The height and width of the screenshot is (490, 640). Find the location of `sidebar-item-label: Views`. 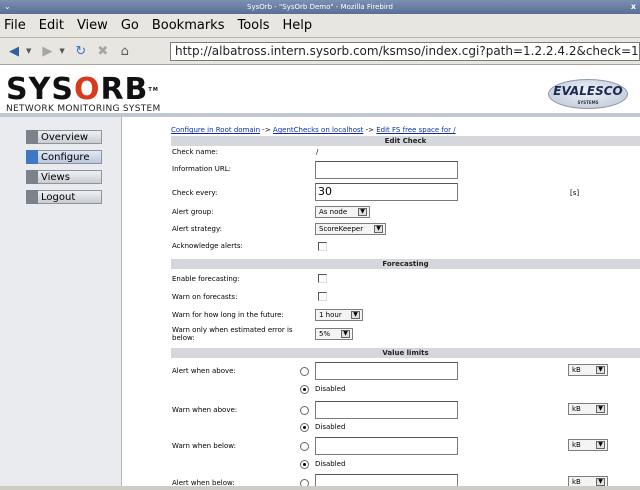

sidebar-item-label: Views is located at coordinates (55, 177).